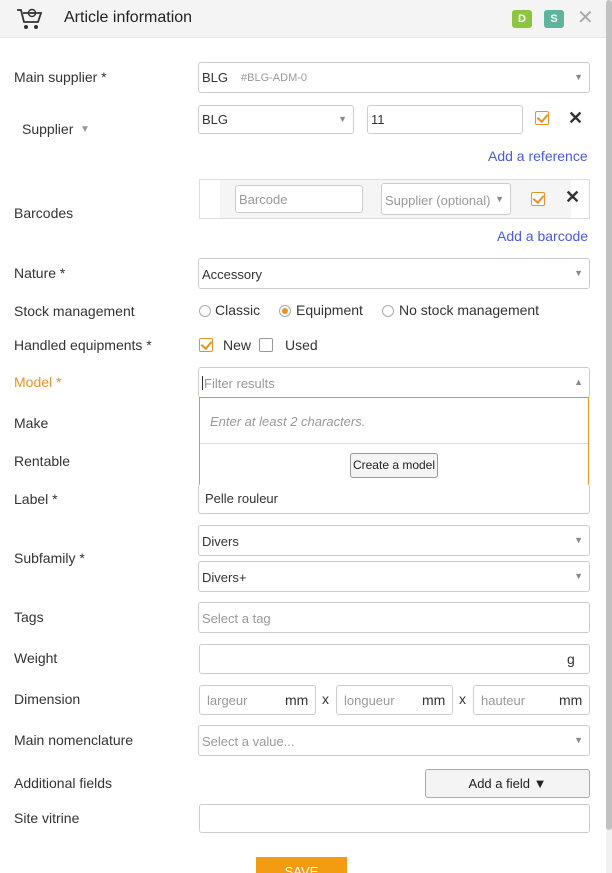 The image size is (612, 873). What do you see at coordinates (554, 19) in the screenshot?
I see `badge-s: S` at bounding box center [554, 19].